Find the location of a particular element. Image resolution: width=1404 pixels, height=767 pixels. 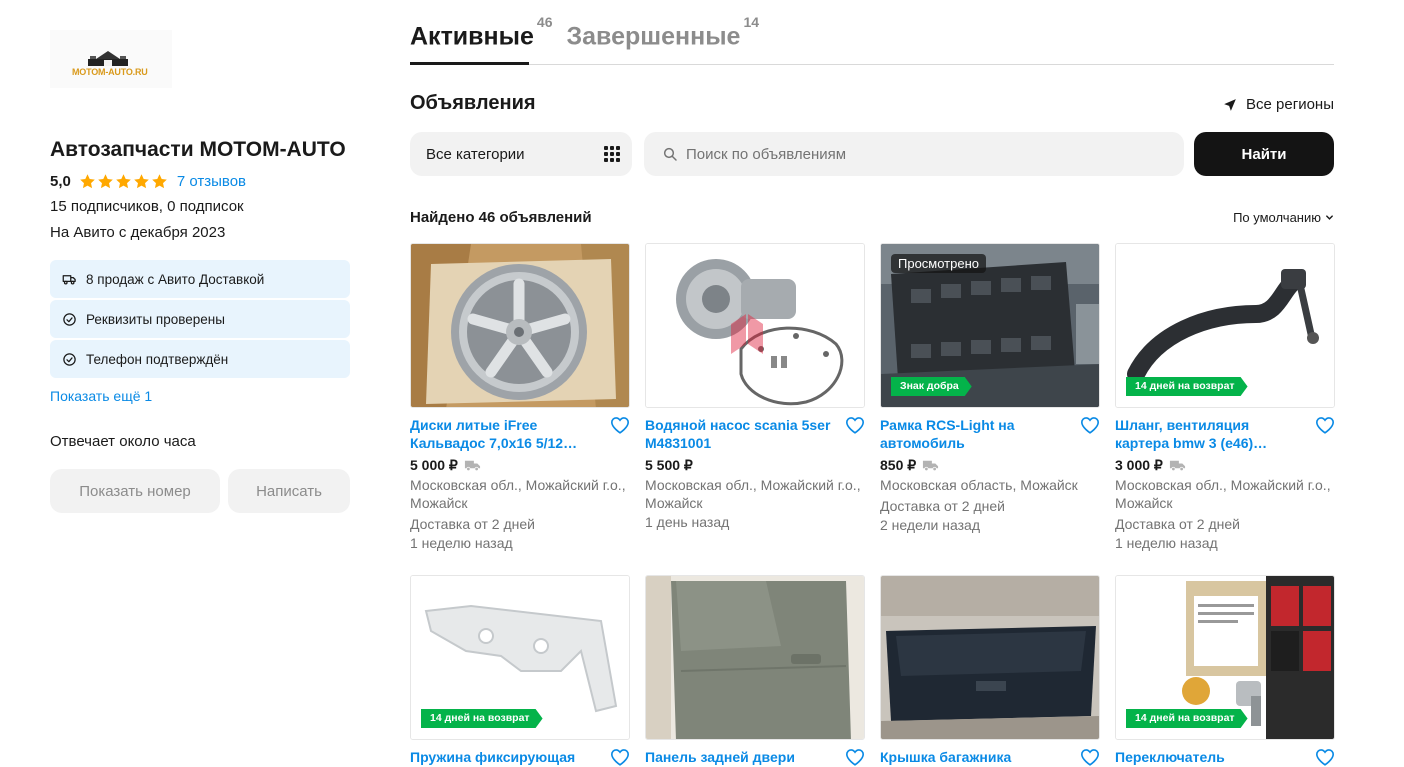

listing-location: Московская область, Можайск is located at coordinates (979, 485).